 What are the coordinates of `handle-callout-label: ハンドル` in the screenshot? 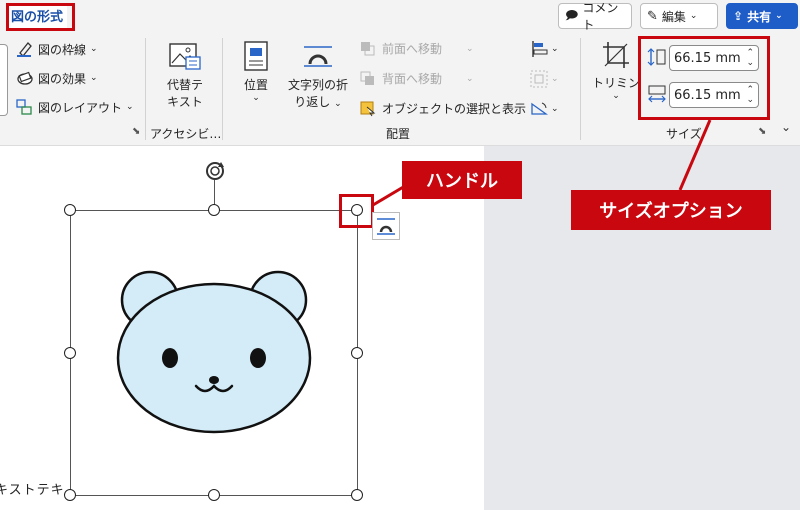 It's located at (462, 181).